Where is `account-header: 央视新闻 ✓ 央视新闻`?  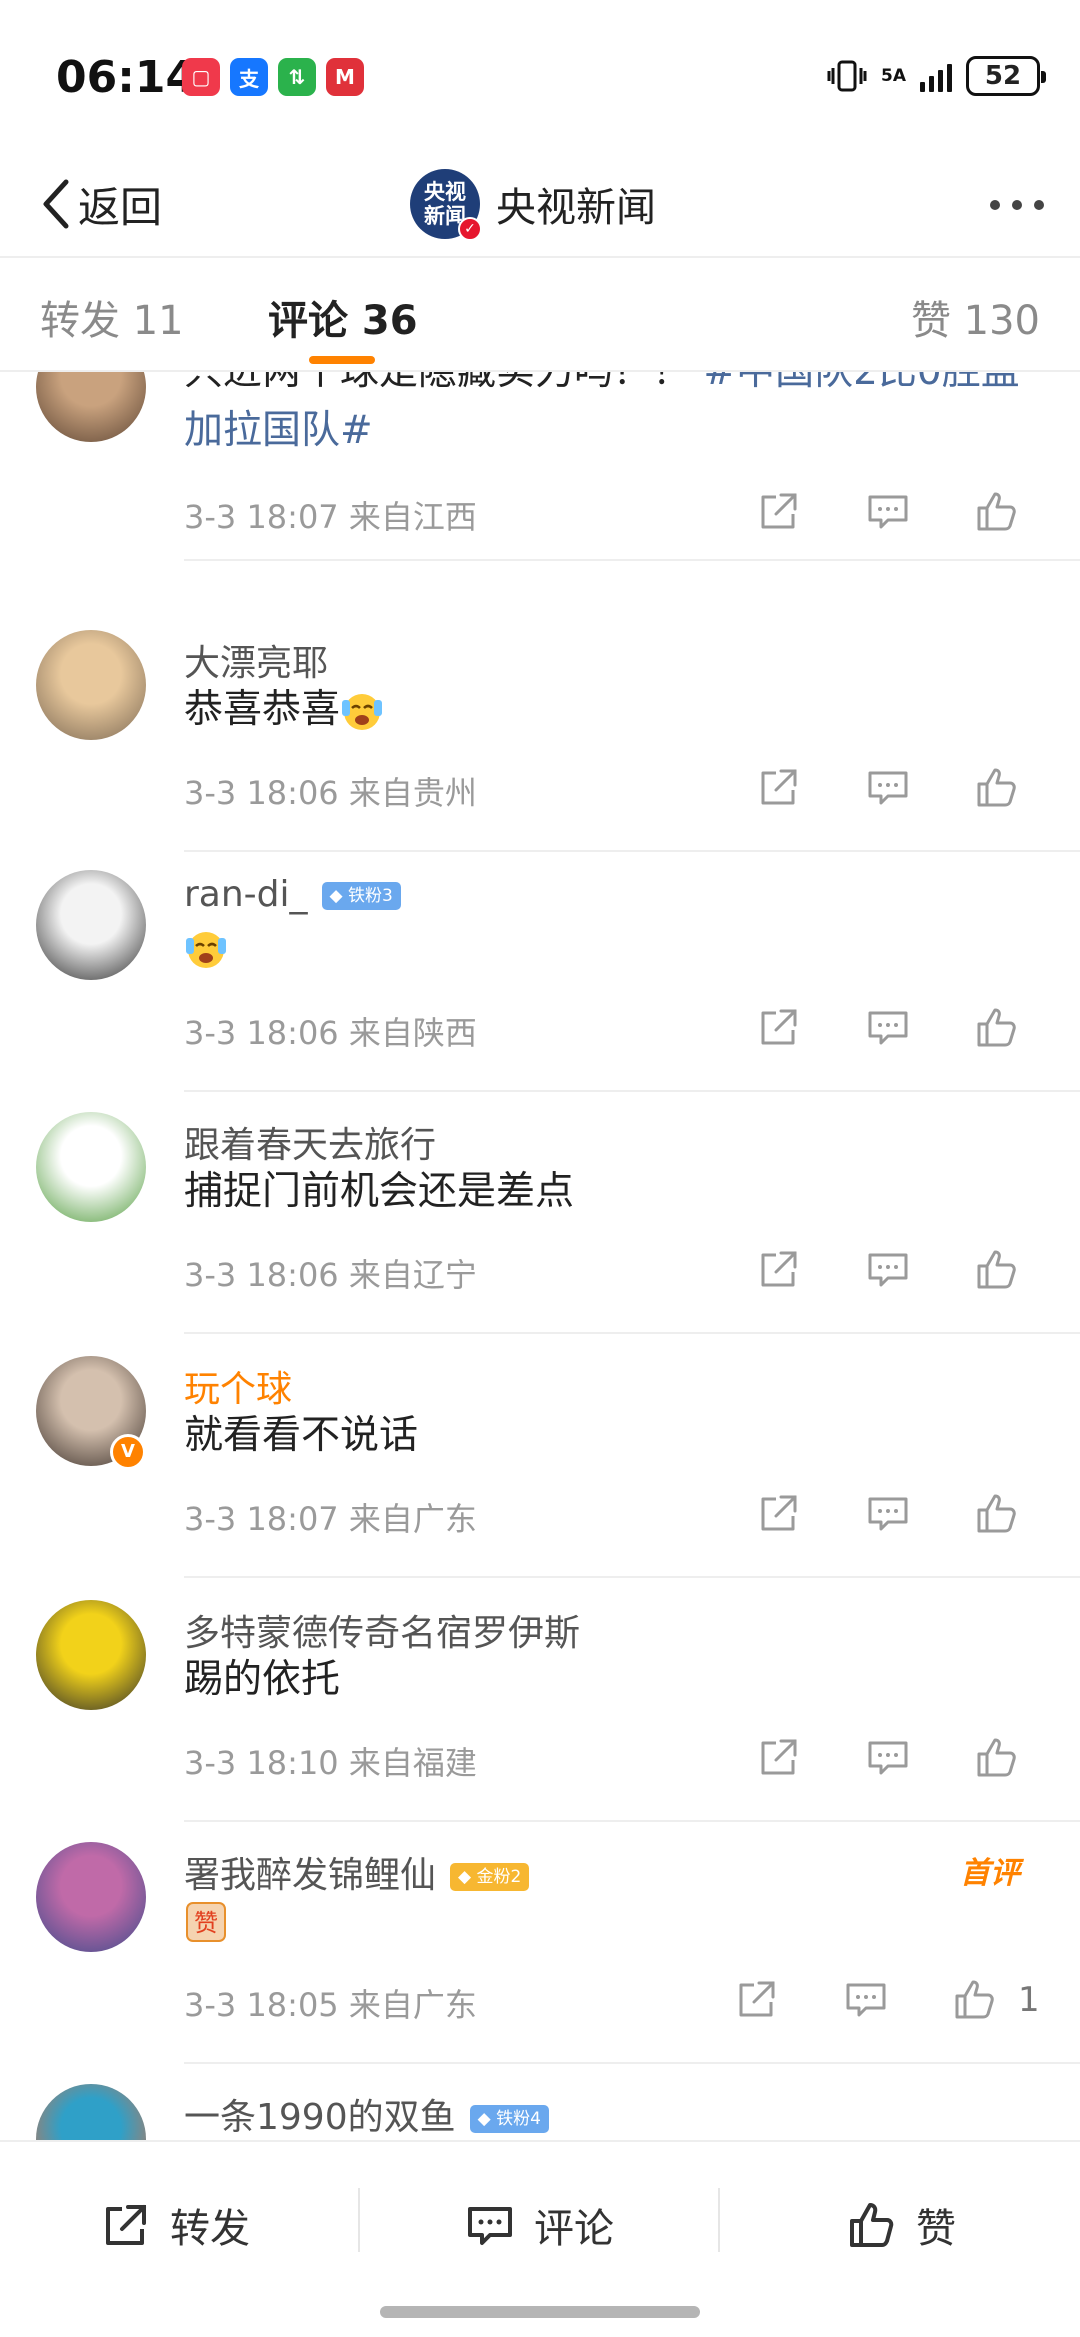 account-header: 央视新闻 ✓ 央视新闻 is located at coordinates (533, 204).